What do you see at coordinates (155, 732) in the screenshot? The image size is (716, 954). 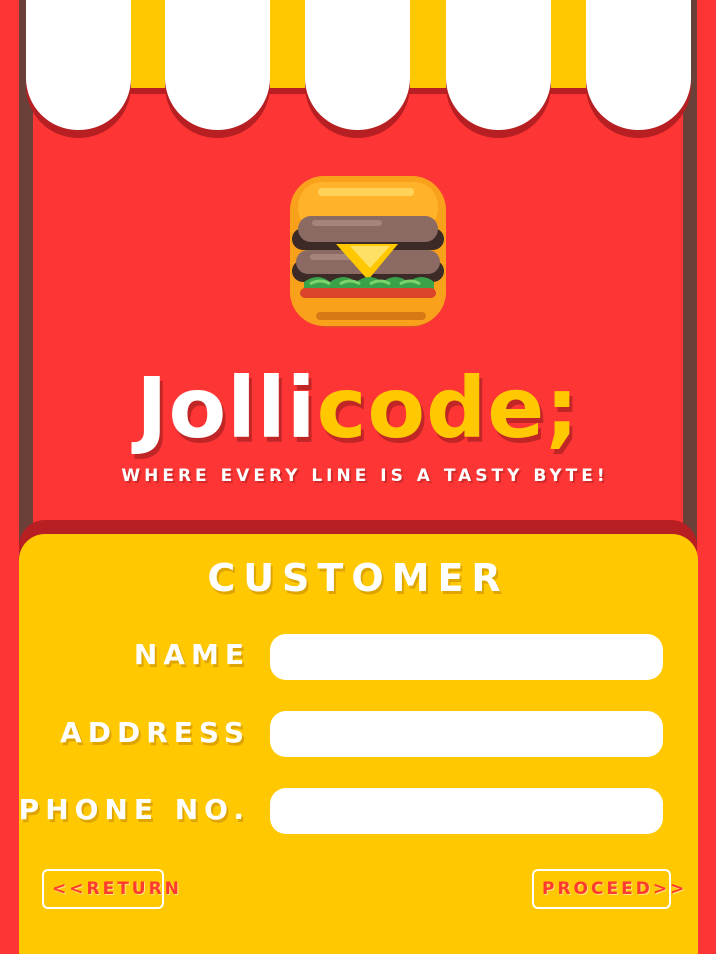 I see `address-label: ADDRESS` at bounding box center [155, 732].